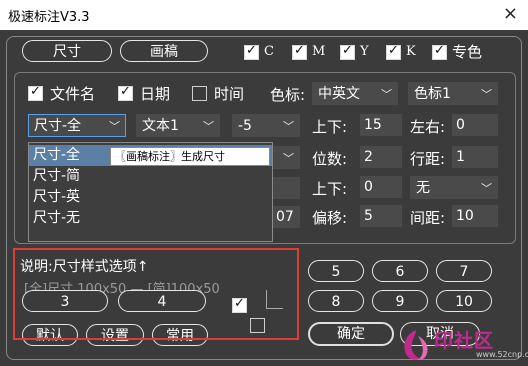  I want to click on text-style-select: 文本1 ﹀, so click(178, 125).